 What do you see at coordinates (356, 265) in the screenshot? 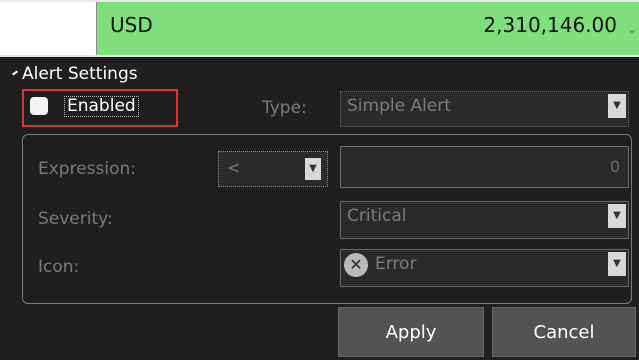
I see `error-x-icon: ✕` at bounding box center [356, 265].